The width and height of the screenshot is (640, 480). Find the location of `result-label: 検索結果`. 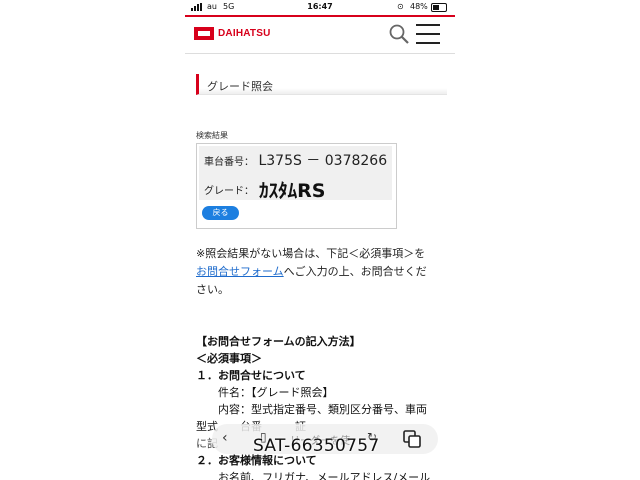

result-label: 検索結果 is located at coordinates (212, 135).